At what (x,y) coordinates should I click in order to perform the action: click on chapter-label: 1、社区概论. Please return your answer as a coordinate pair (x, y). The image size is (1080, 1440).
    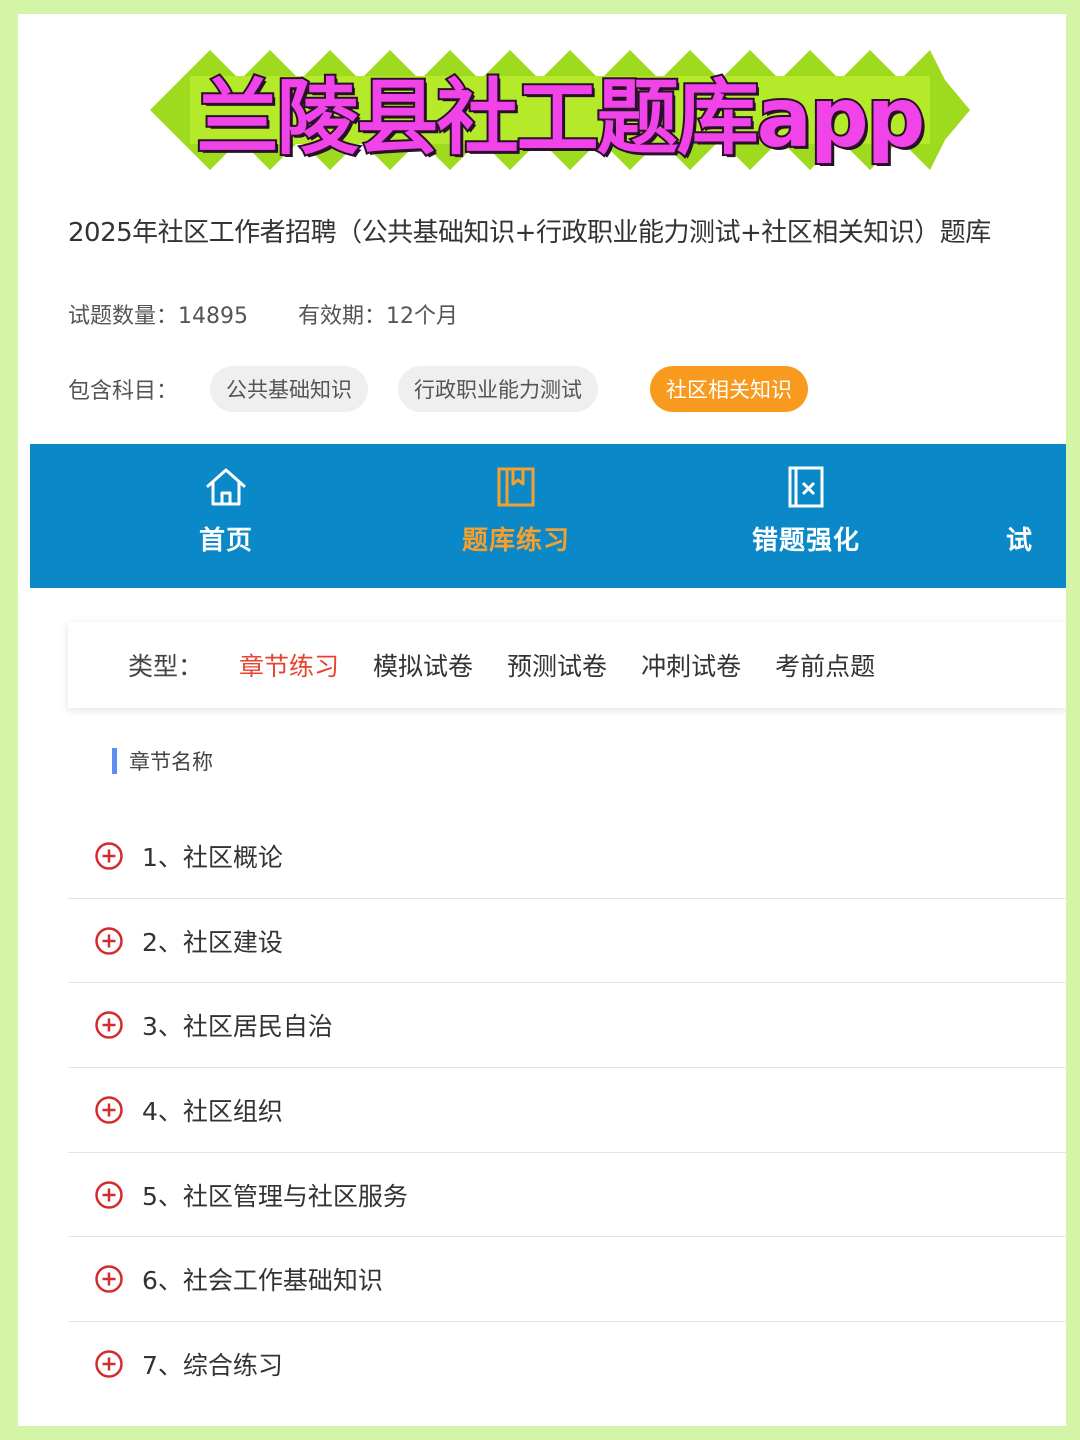
    Looking at the image, I should click on (212, 857).